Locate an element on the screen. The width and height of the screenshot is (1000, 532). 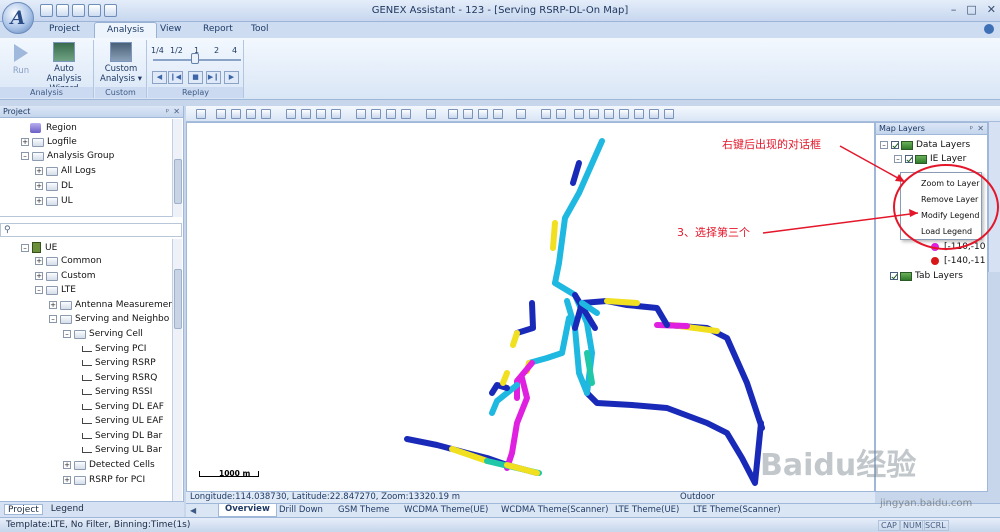
tree-item-serving-pci: Serving PCI is located at coordinates (114, 349).